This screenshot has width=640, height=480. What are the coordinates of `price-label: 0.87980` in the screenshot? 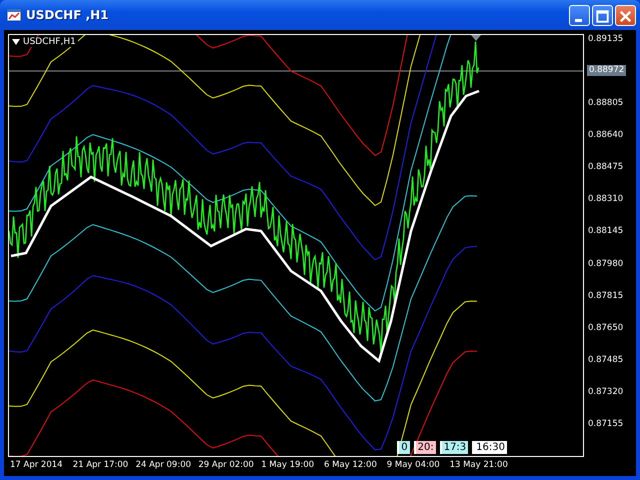 It's located at (605, 264).